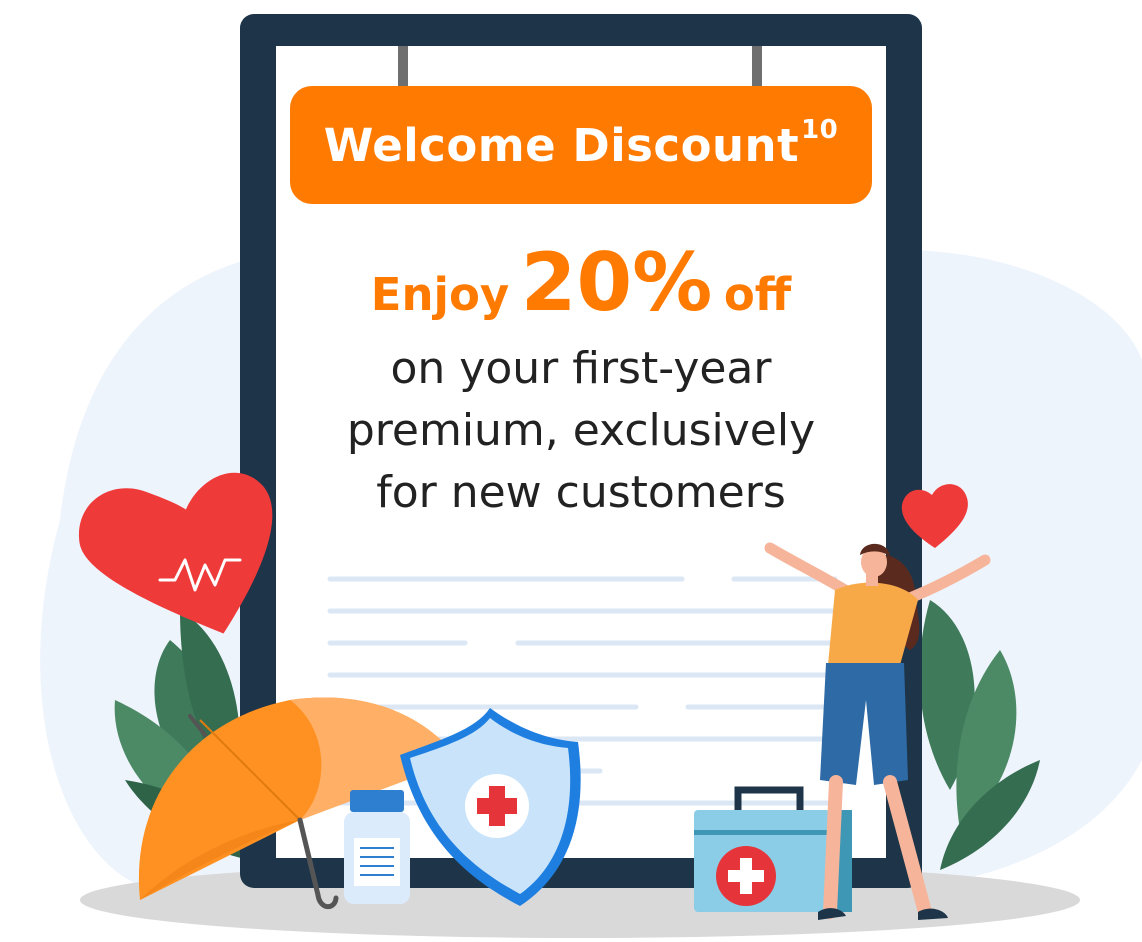  What do you see at coordinates (581, 368) in the screenshot?
I see `offer-description-line: on your first-year` at bounding box center [581, 368].